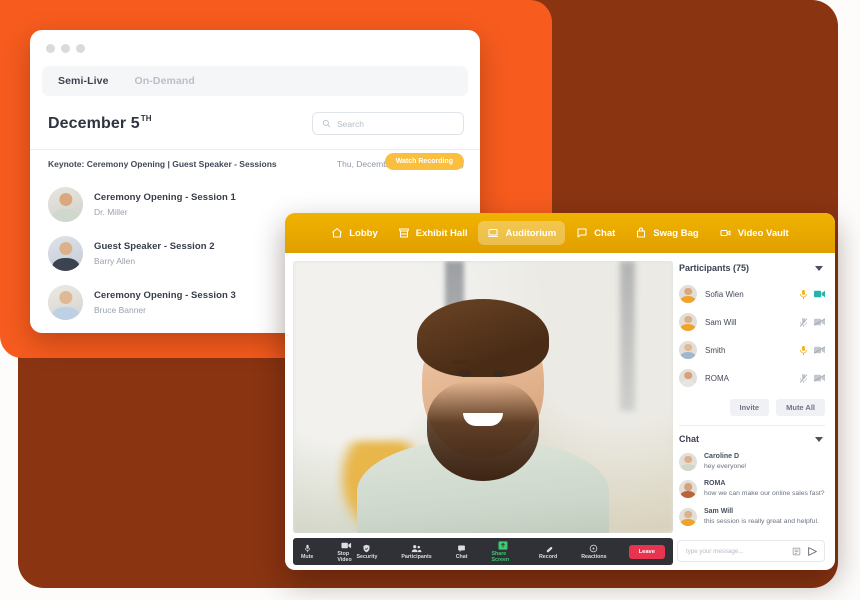 This screenshot has height=600, width=860. What do you see at coordinates (752, 294) in the screenshot?
I see `participant-row: Sofia Wien` at bounding box center [752, 294].